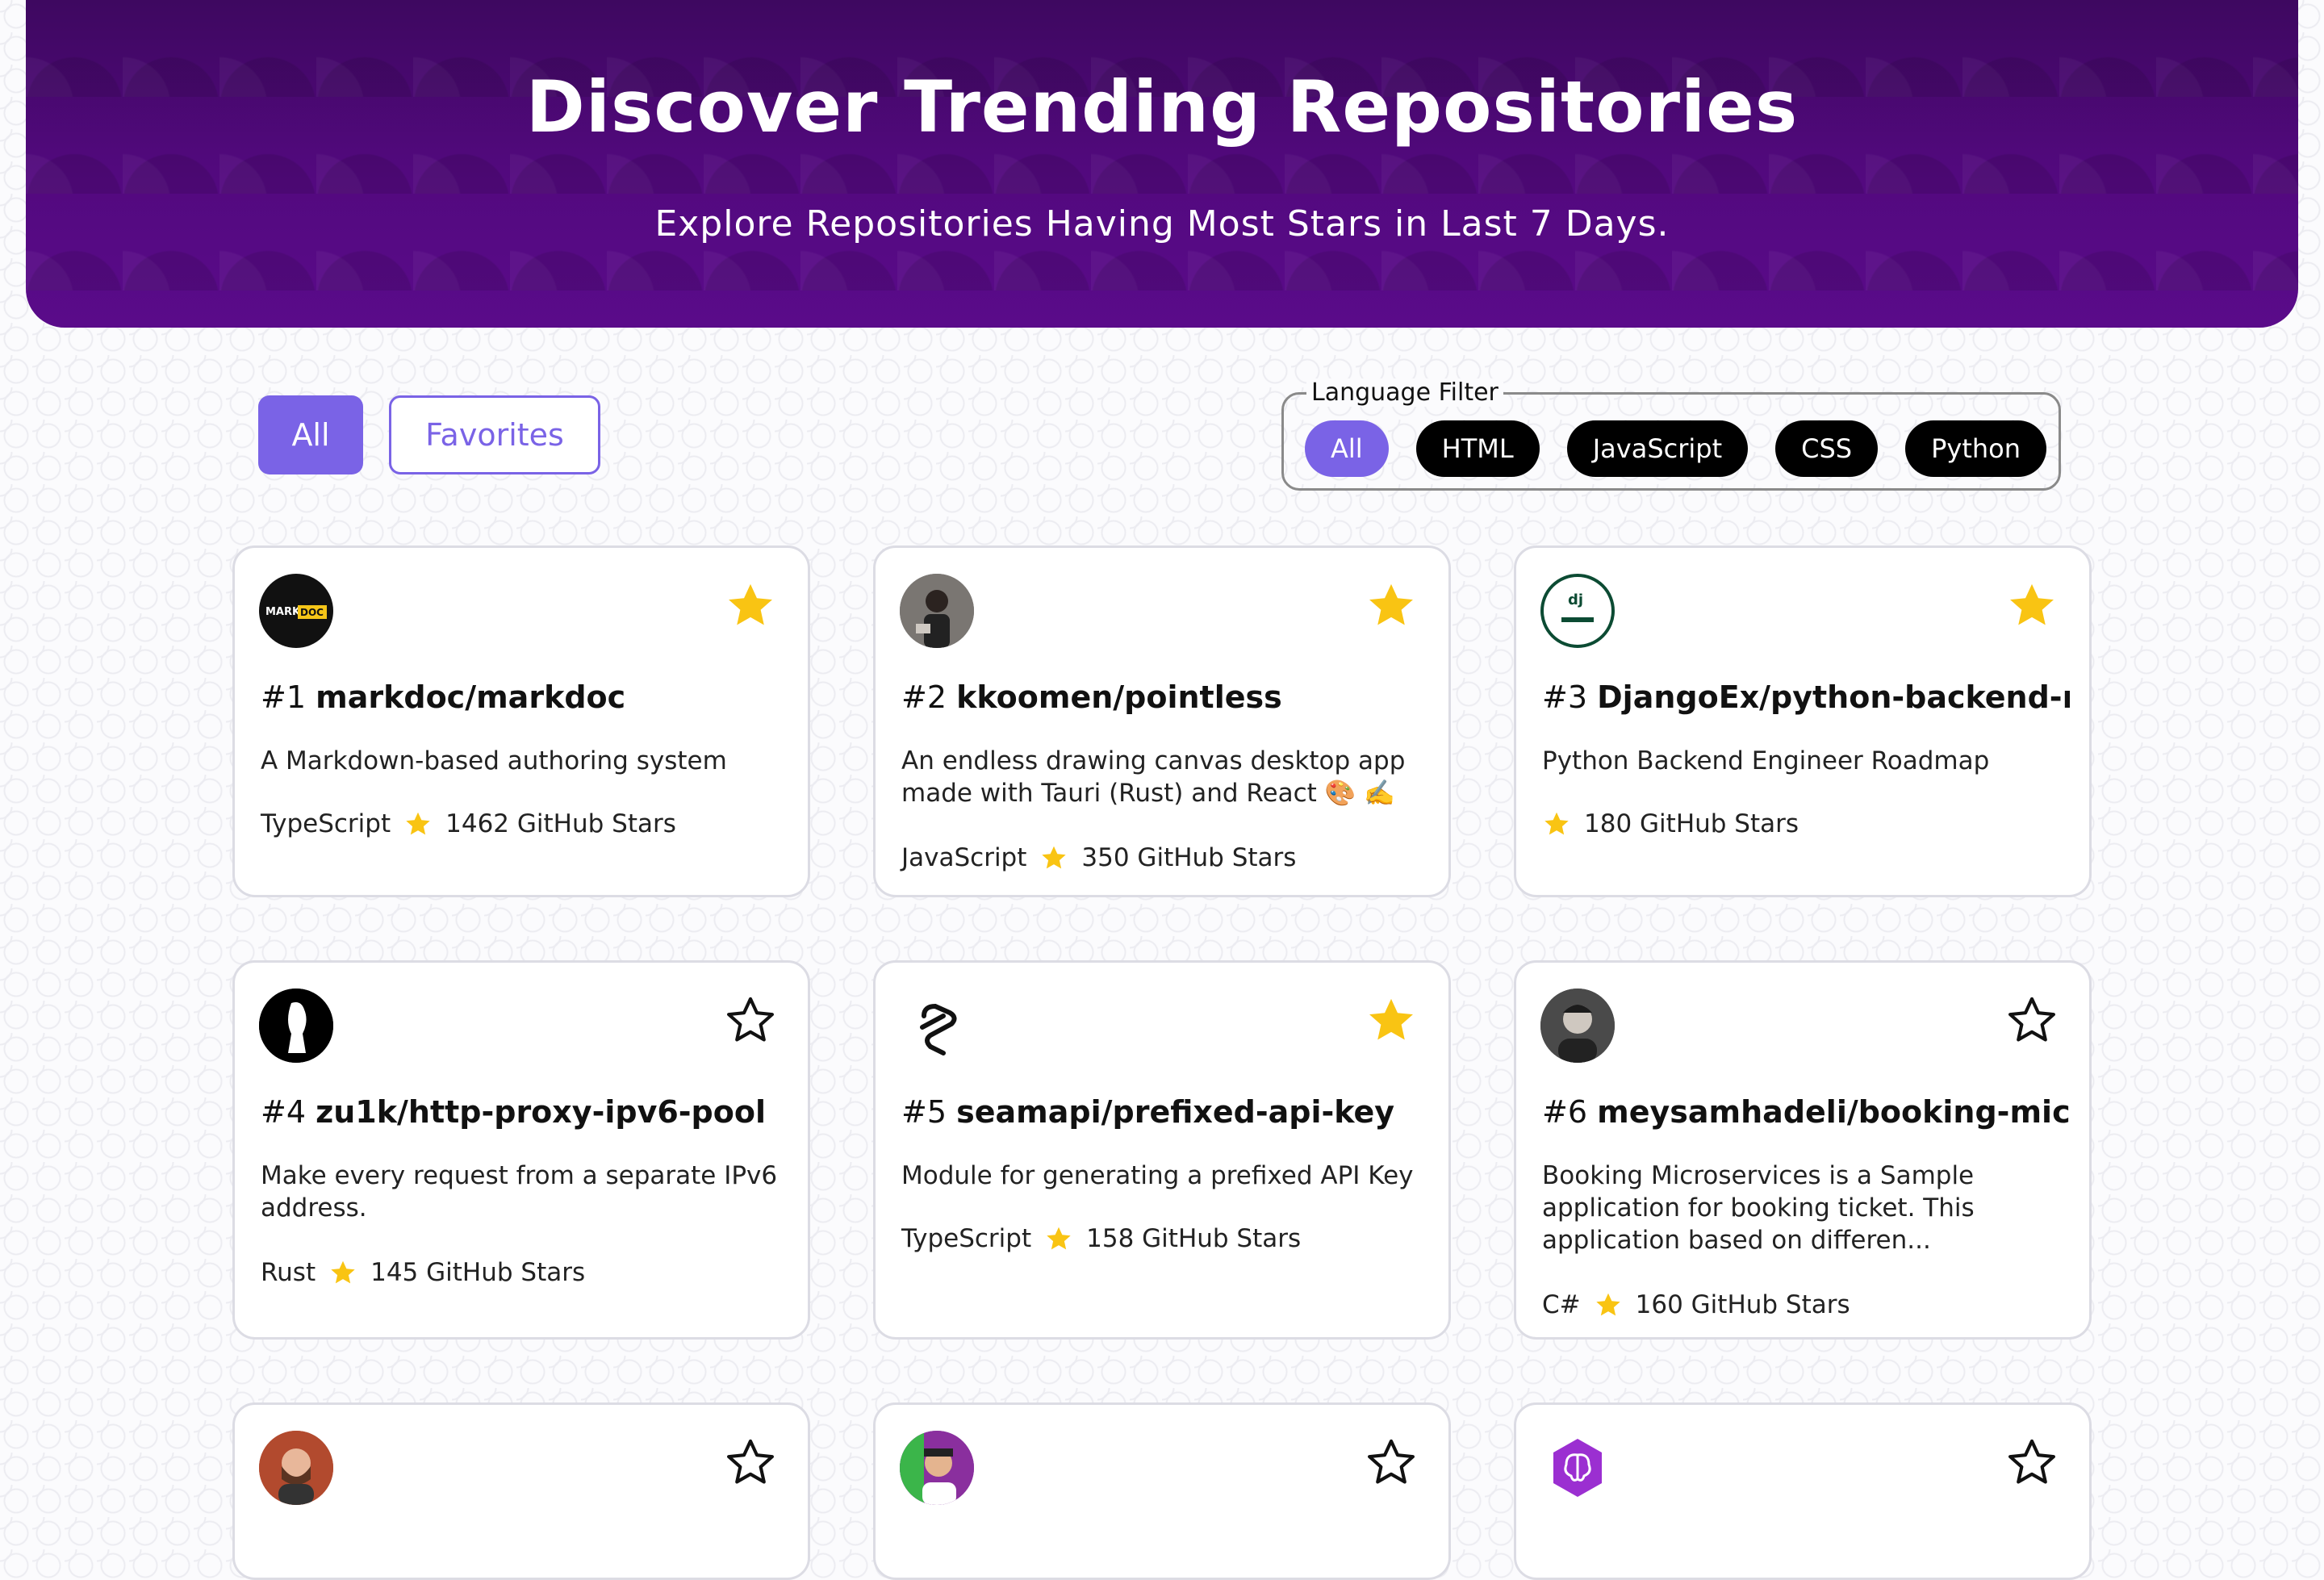 The width and height of the screenshot is (2324, 1580). I want to click on repo-rank: #5, so click(924, 1112).